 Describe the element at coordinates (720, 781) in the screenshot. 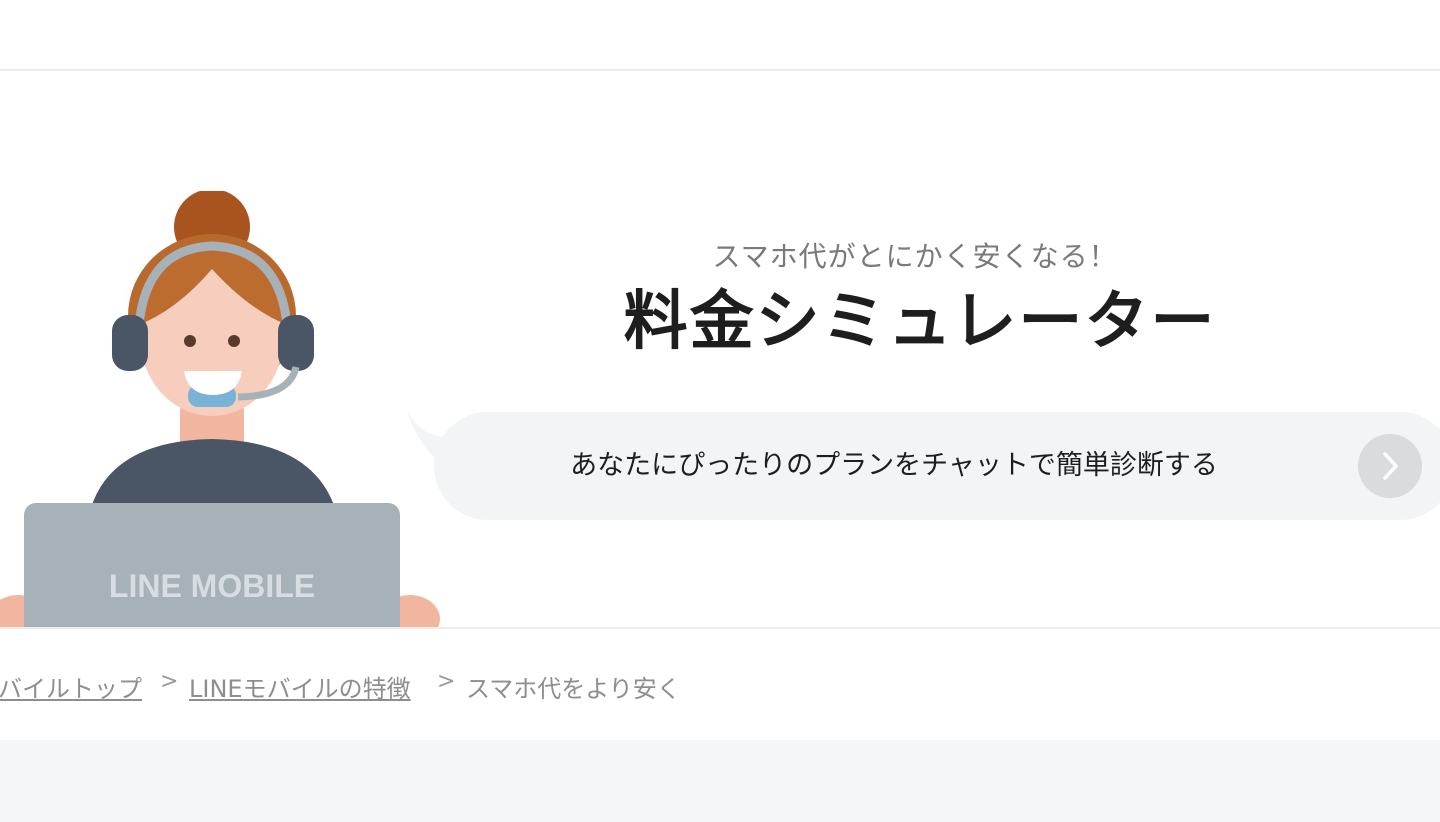

I see `content-area` at that location.